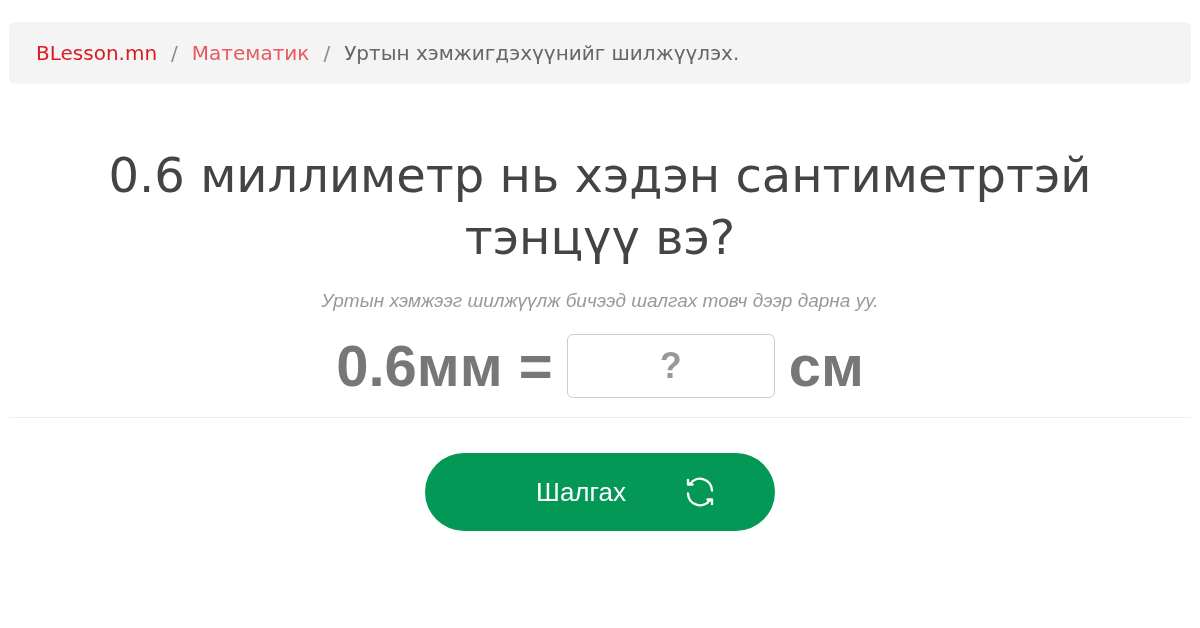 Image resolution: width=1200 pixels, height=628 pixels. What do you see at coordinates (542, 53) in the screenshot?
I see `breadcrumb-current: Уртын хэмжигдэхүүнийг шилжүүлэх.` at bounding box center [542, 53].